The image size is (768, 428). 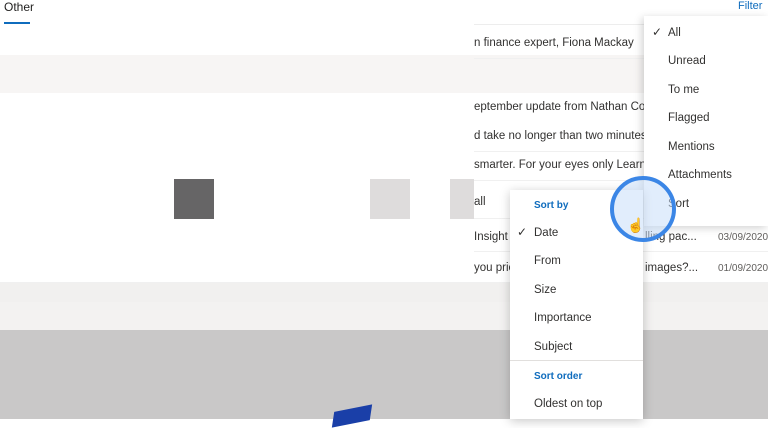 What do you see at coordinates (546, 233) in the screenshot?
I see `sort-item-date: Date` at bounding box center [546, 233].